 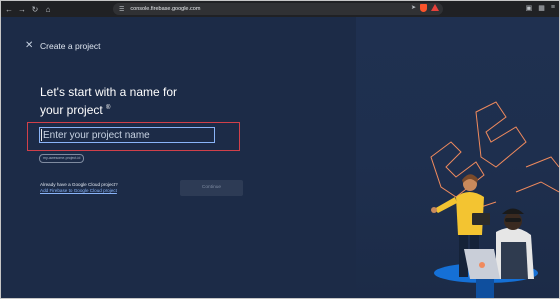 I want to click on headline-line-2: your project, so click(x=71, y=110).